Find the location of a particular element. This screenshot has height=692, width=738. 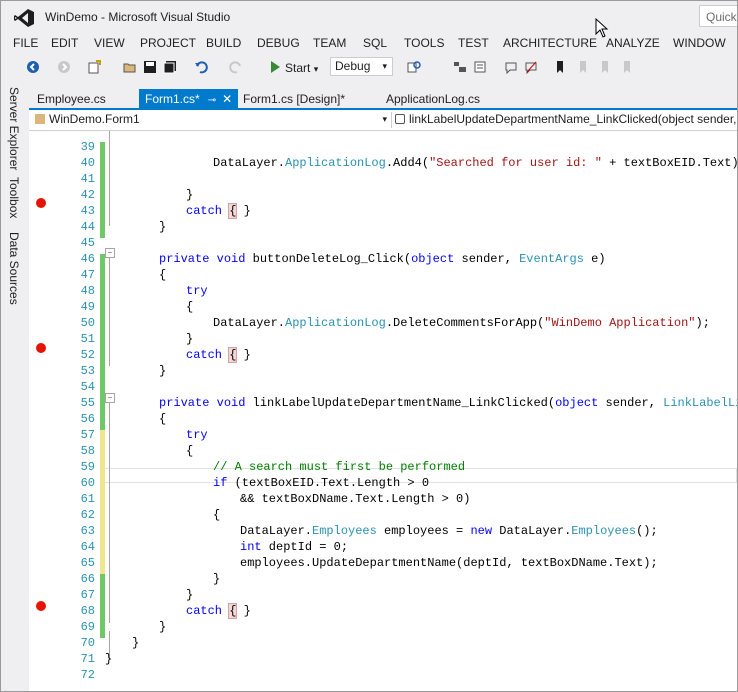

line-number: 51 is located at coordinates (87, 339).